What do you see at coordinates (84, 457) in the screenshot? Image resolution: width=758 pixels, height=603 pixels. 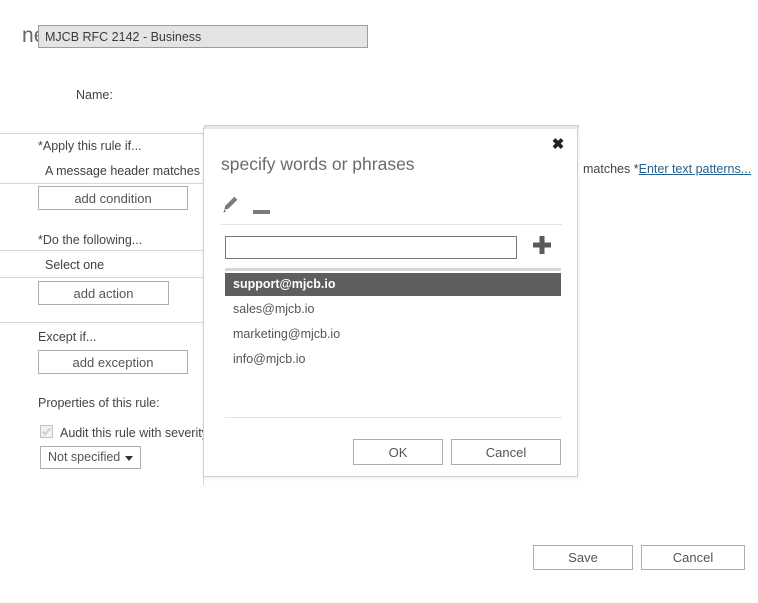 I see `severity-dropdown-value: Not specified` at bounding box center [84, 457].